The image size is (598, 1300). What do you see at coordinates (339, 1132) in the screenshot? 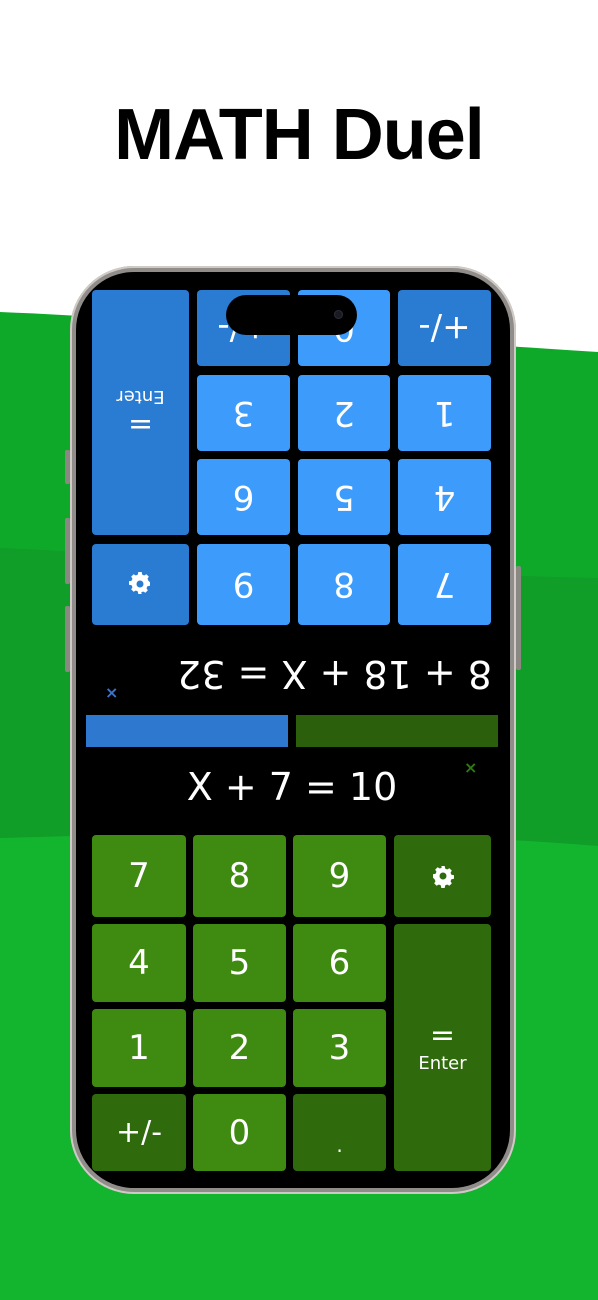
I see `bottom-key-decimal: .` at bounding box center [339, 1132].